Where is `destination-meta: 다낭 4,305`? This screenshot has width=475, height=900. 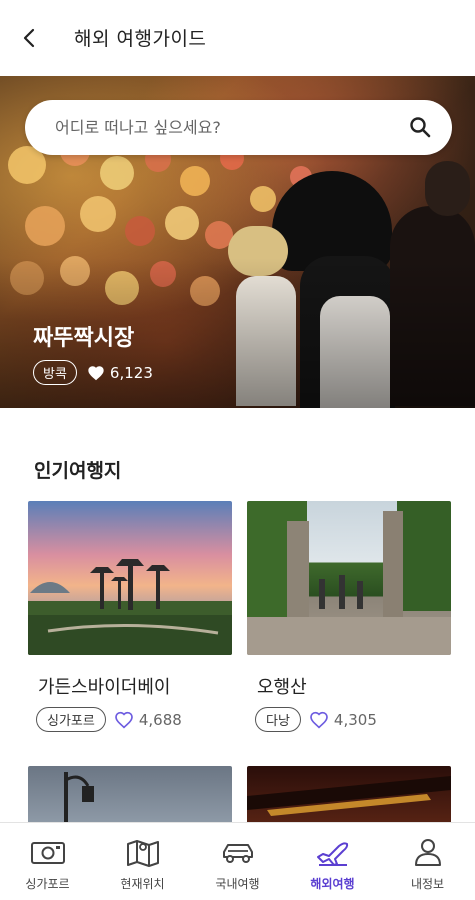 destination-meta: 다낭 4,305 is located at coordinates (316, 719).